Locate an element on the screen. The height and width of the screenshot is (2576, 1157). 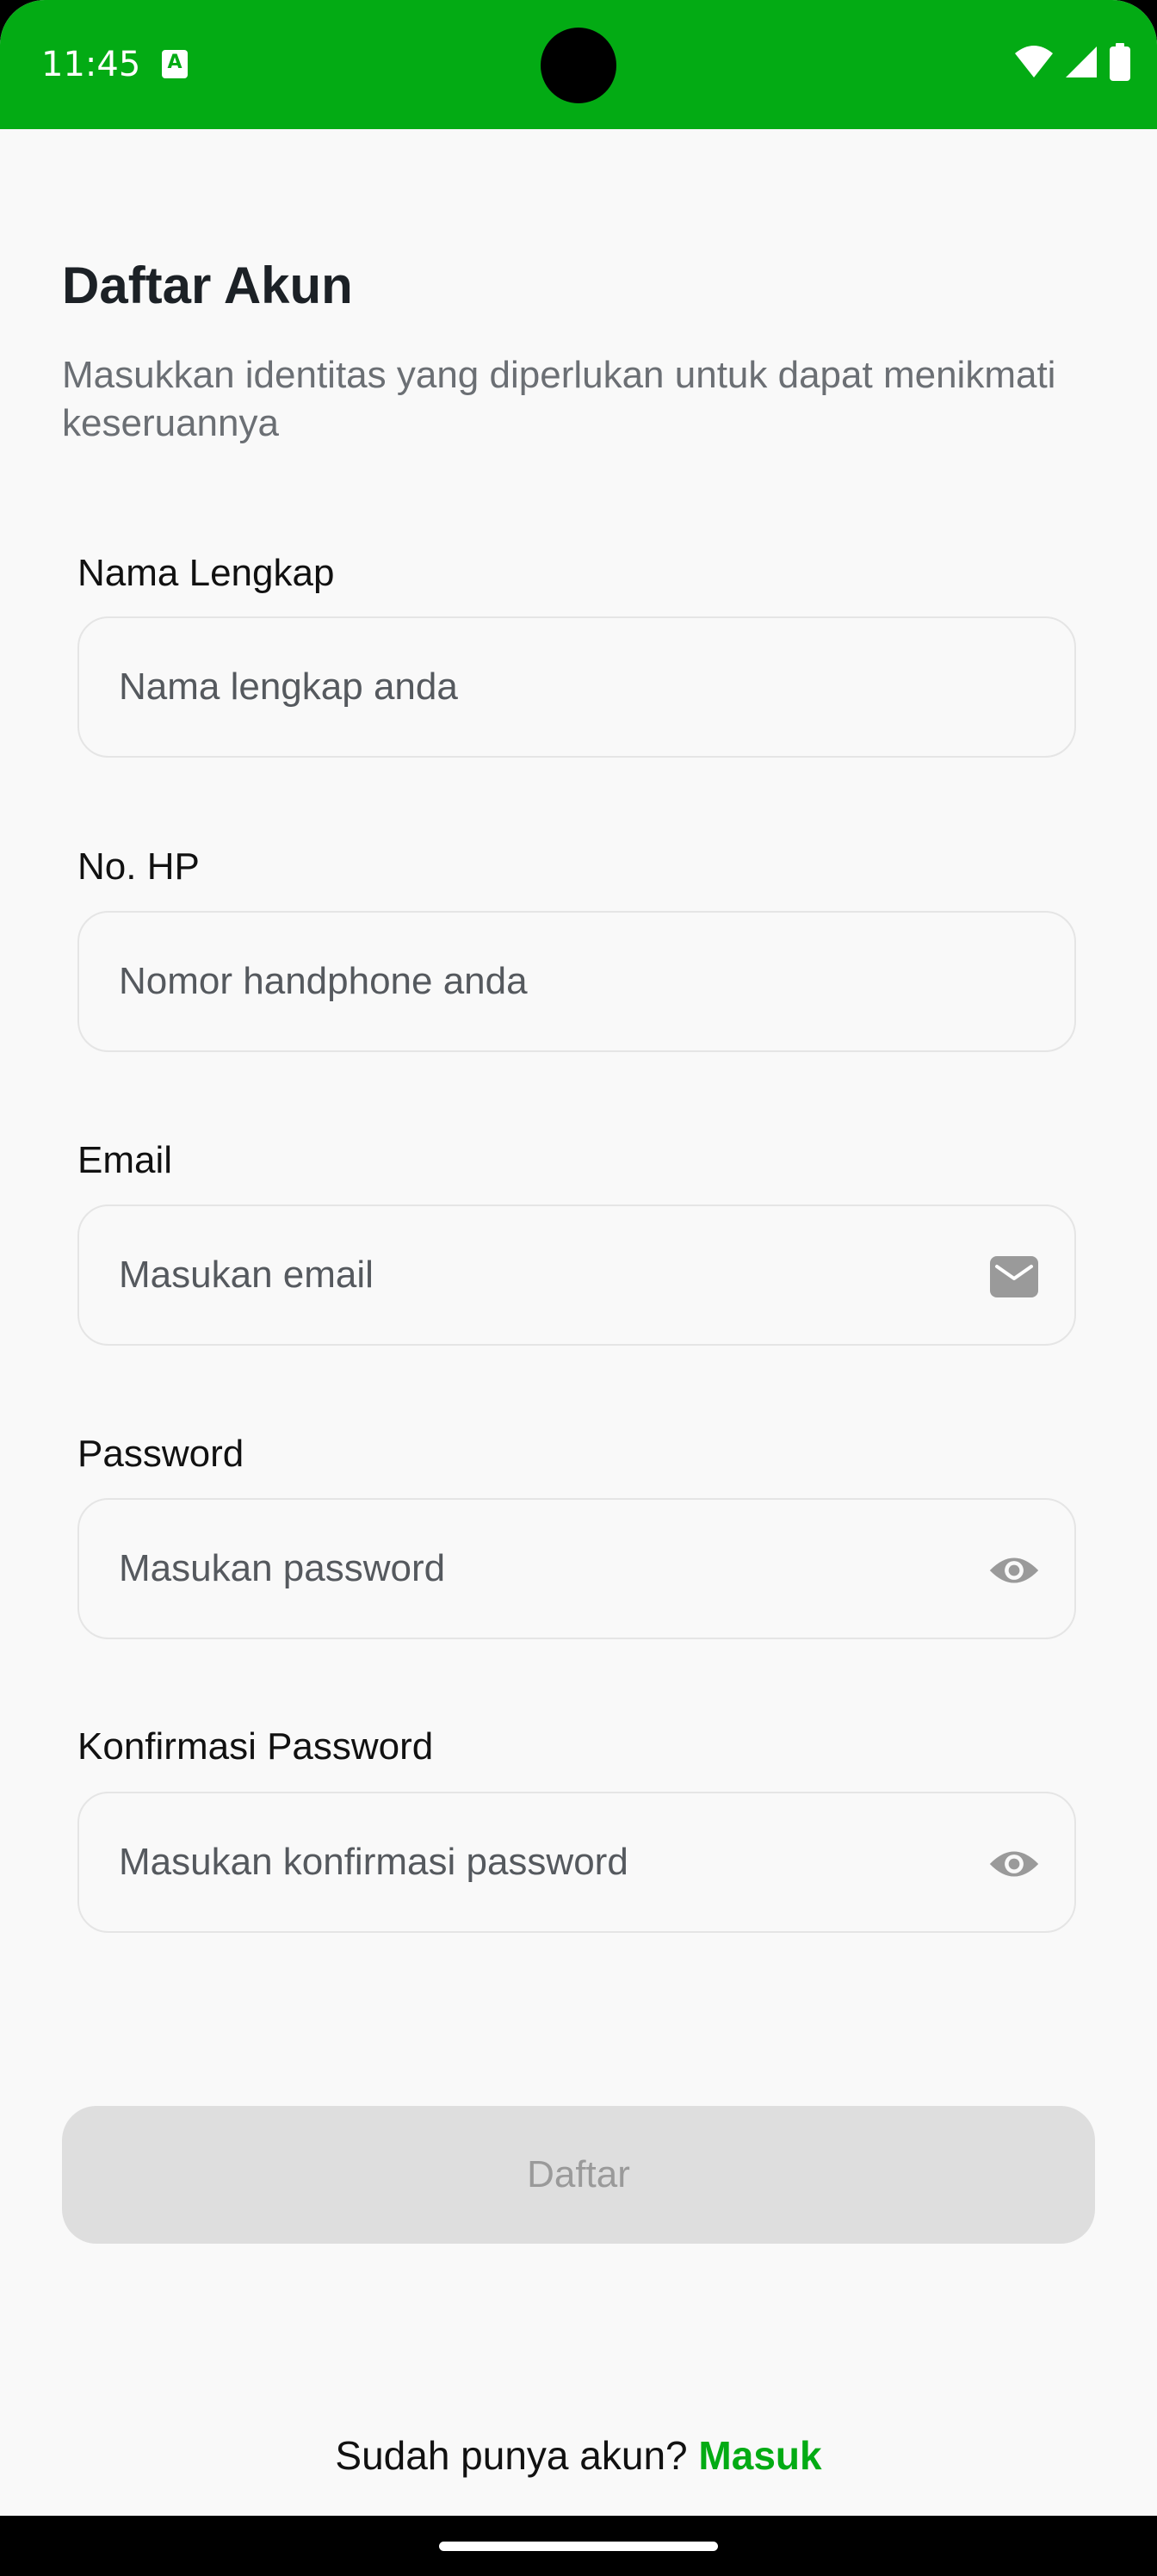
password-field is located at coordinates (577, 1568).